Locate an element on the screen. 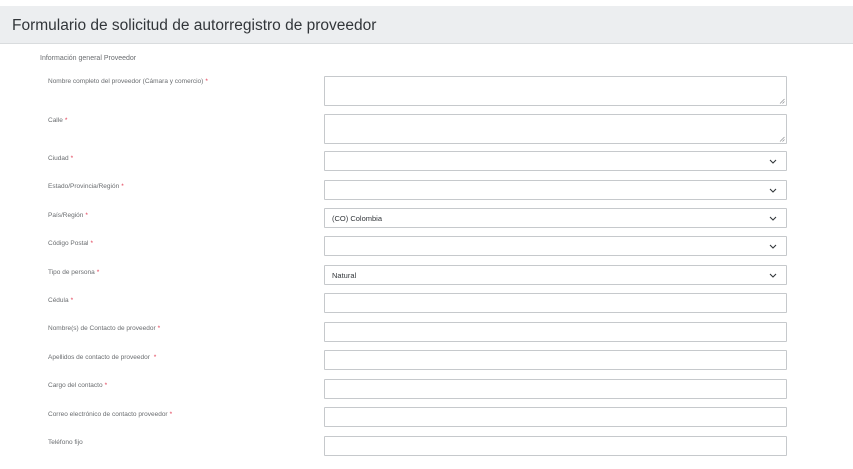 Image resolution: width=853 pixels, height=469 pixels. field-label: Cédula * is located at coordinates (60, 300).